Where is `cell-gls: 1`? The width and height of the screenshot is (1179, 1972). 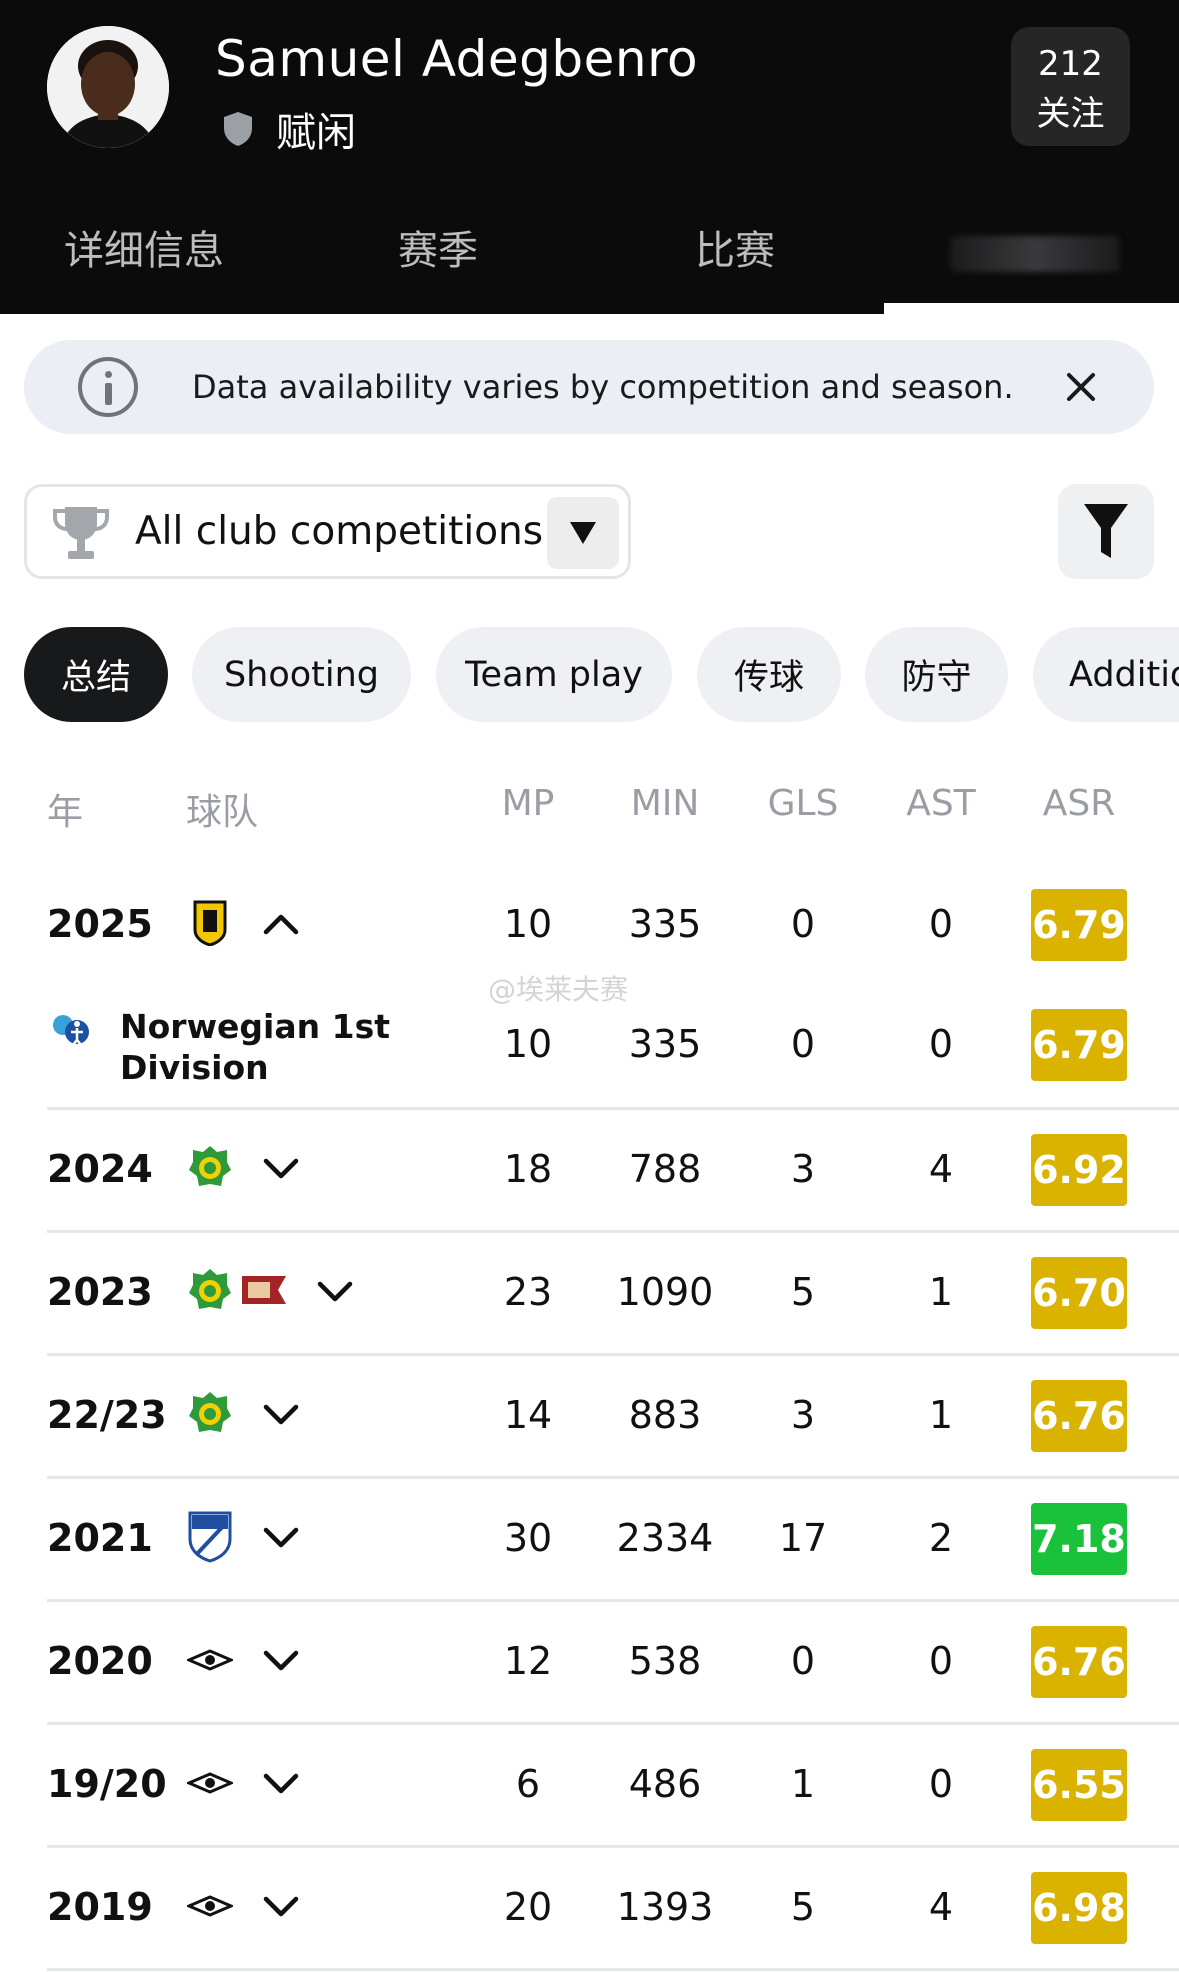
cell-gls: 1 is located at coordinates (803, 1784).